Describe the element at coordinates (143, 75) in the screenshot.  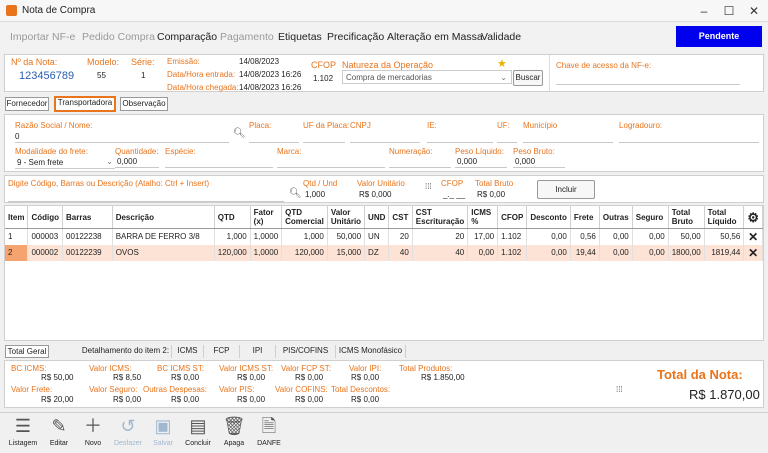
I see `serie-value: 1` at that location.